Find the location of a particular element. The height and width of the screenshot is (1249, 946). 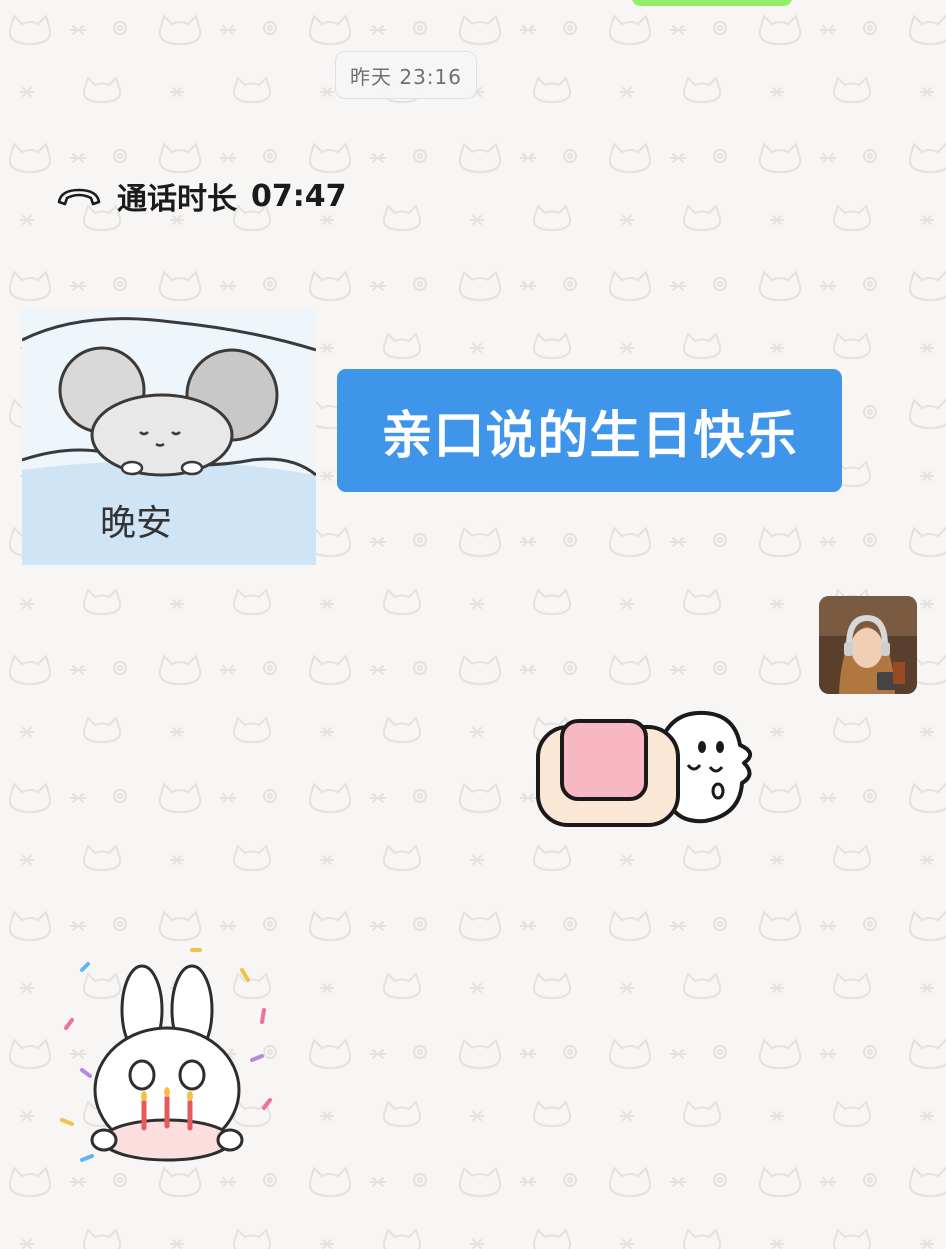

birthday-bunny-sticker is located at coordinates (167, 1065).